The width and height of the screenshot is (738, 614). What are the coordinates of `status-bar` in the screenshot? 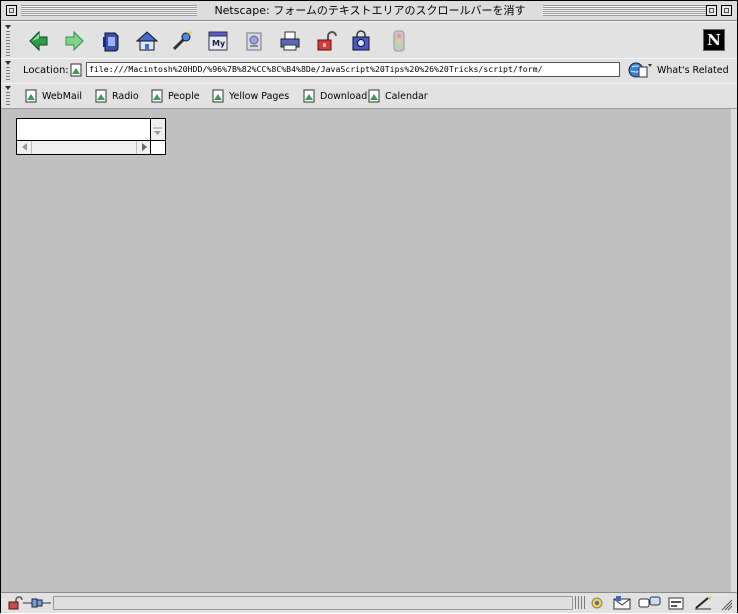 It's located at (369, 602).